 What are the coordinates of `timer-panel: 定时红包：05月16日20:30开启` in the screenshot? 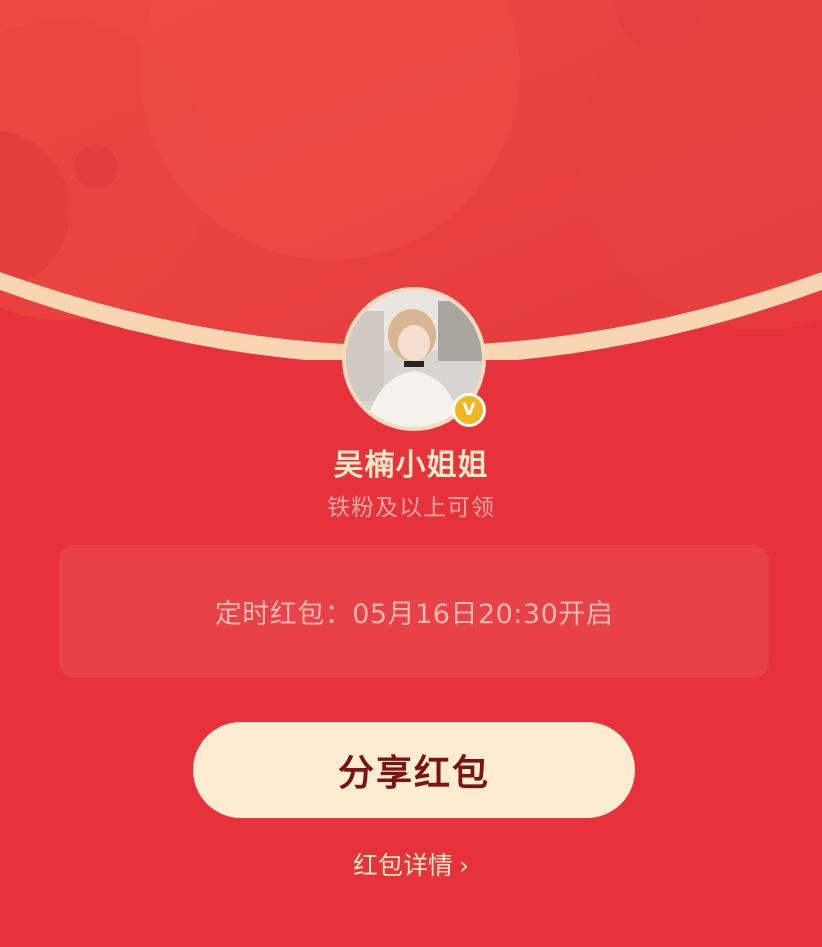 It's located at (414, 611).